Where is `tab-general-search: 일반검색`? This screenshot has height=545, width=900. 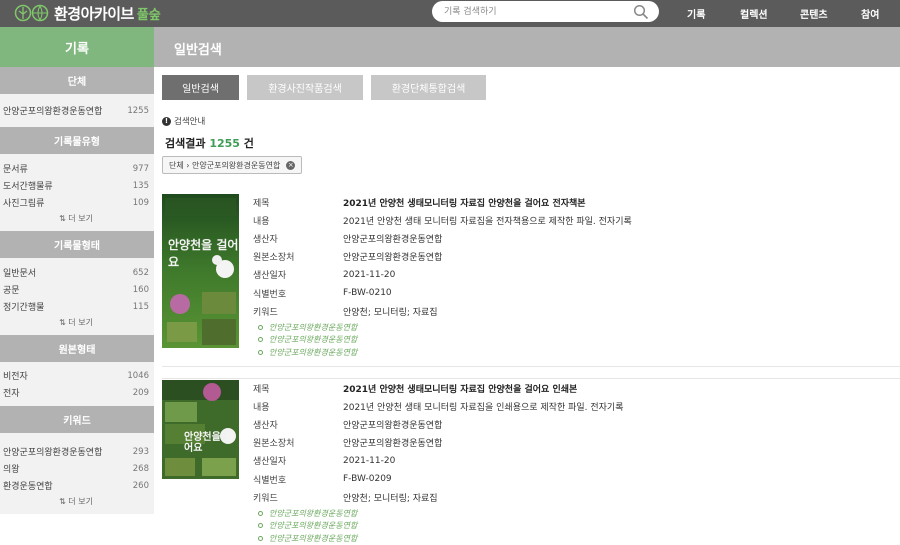
tab-general-search: 일반검색 is located at coordinates (200, 87).